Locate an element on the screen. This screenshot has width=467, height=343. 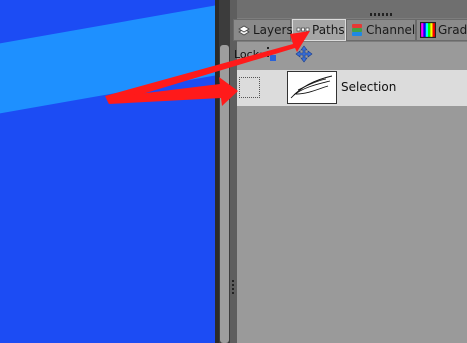
path-thumbnail is located at coordinates (312, 87).